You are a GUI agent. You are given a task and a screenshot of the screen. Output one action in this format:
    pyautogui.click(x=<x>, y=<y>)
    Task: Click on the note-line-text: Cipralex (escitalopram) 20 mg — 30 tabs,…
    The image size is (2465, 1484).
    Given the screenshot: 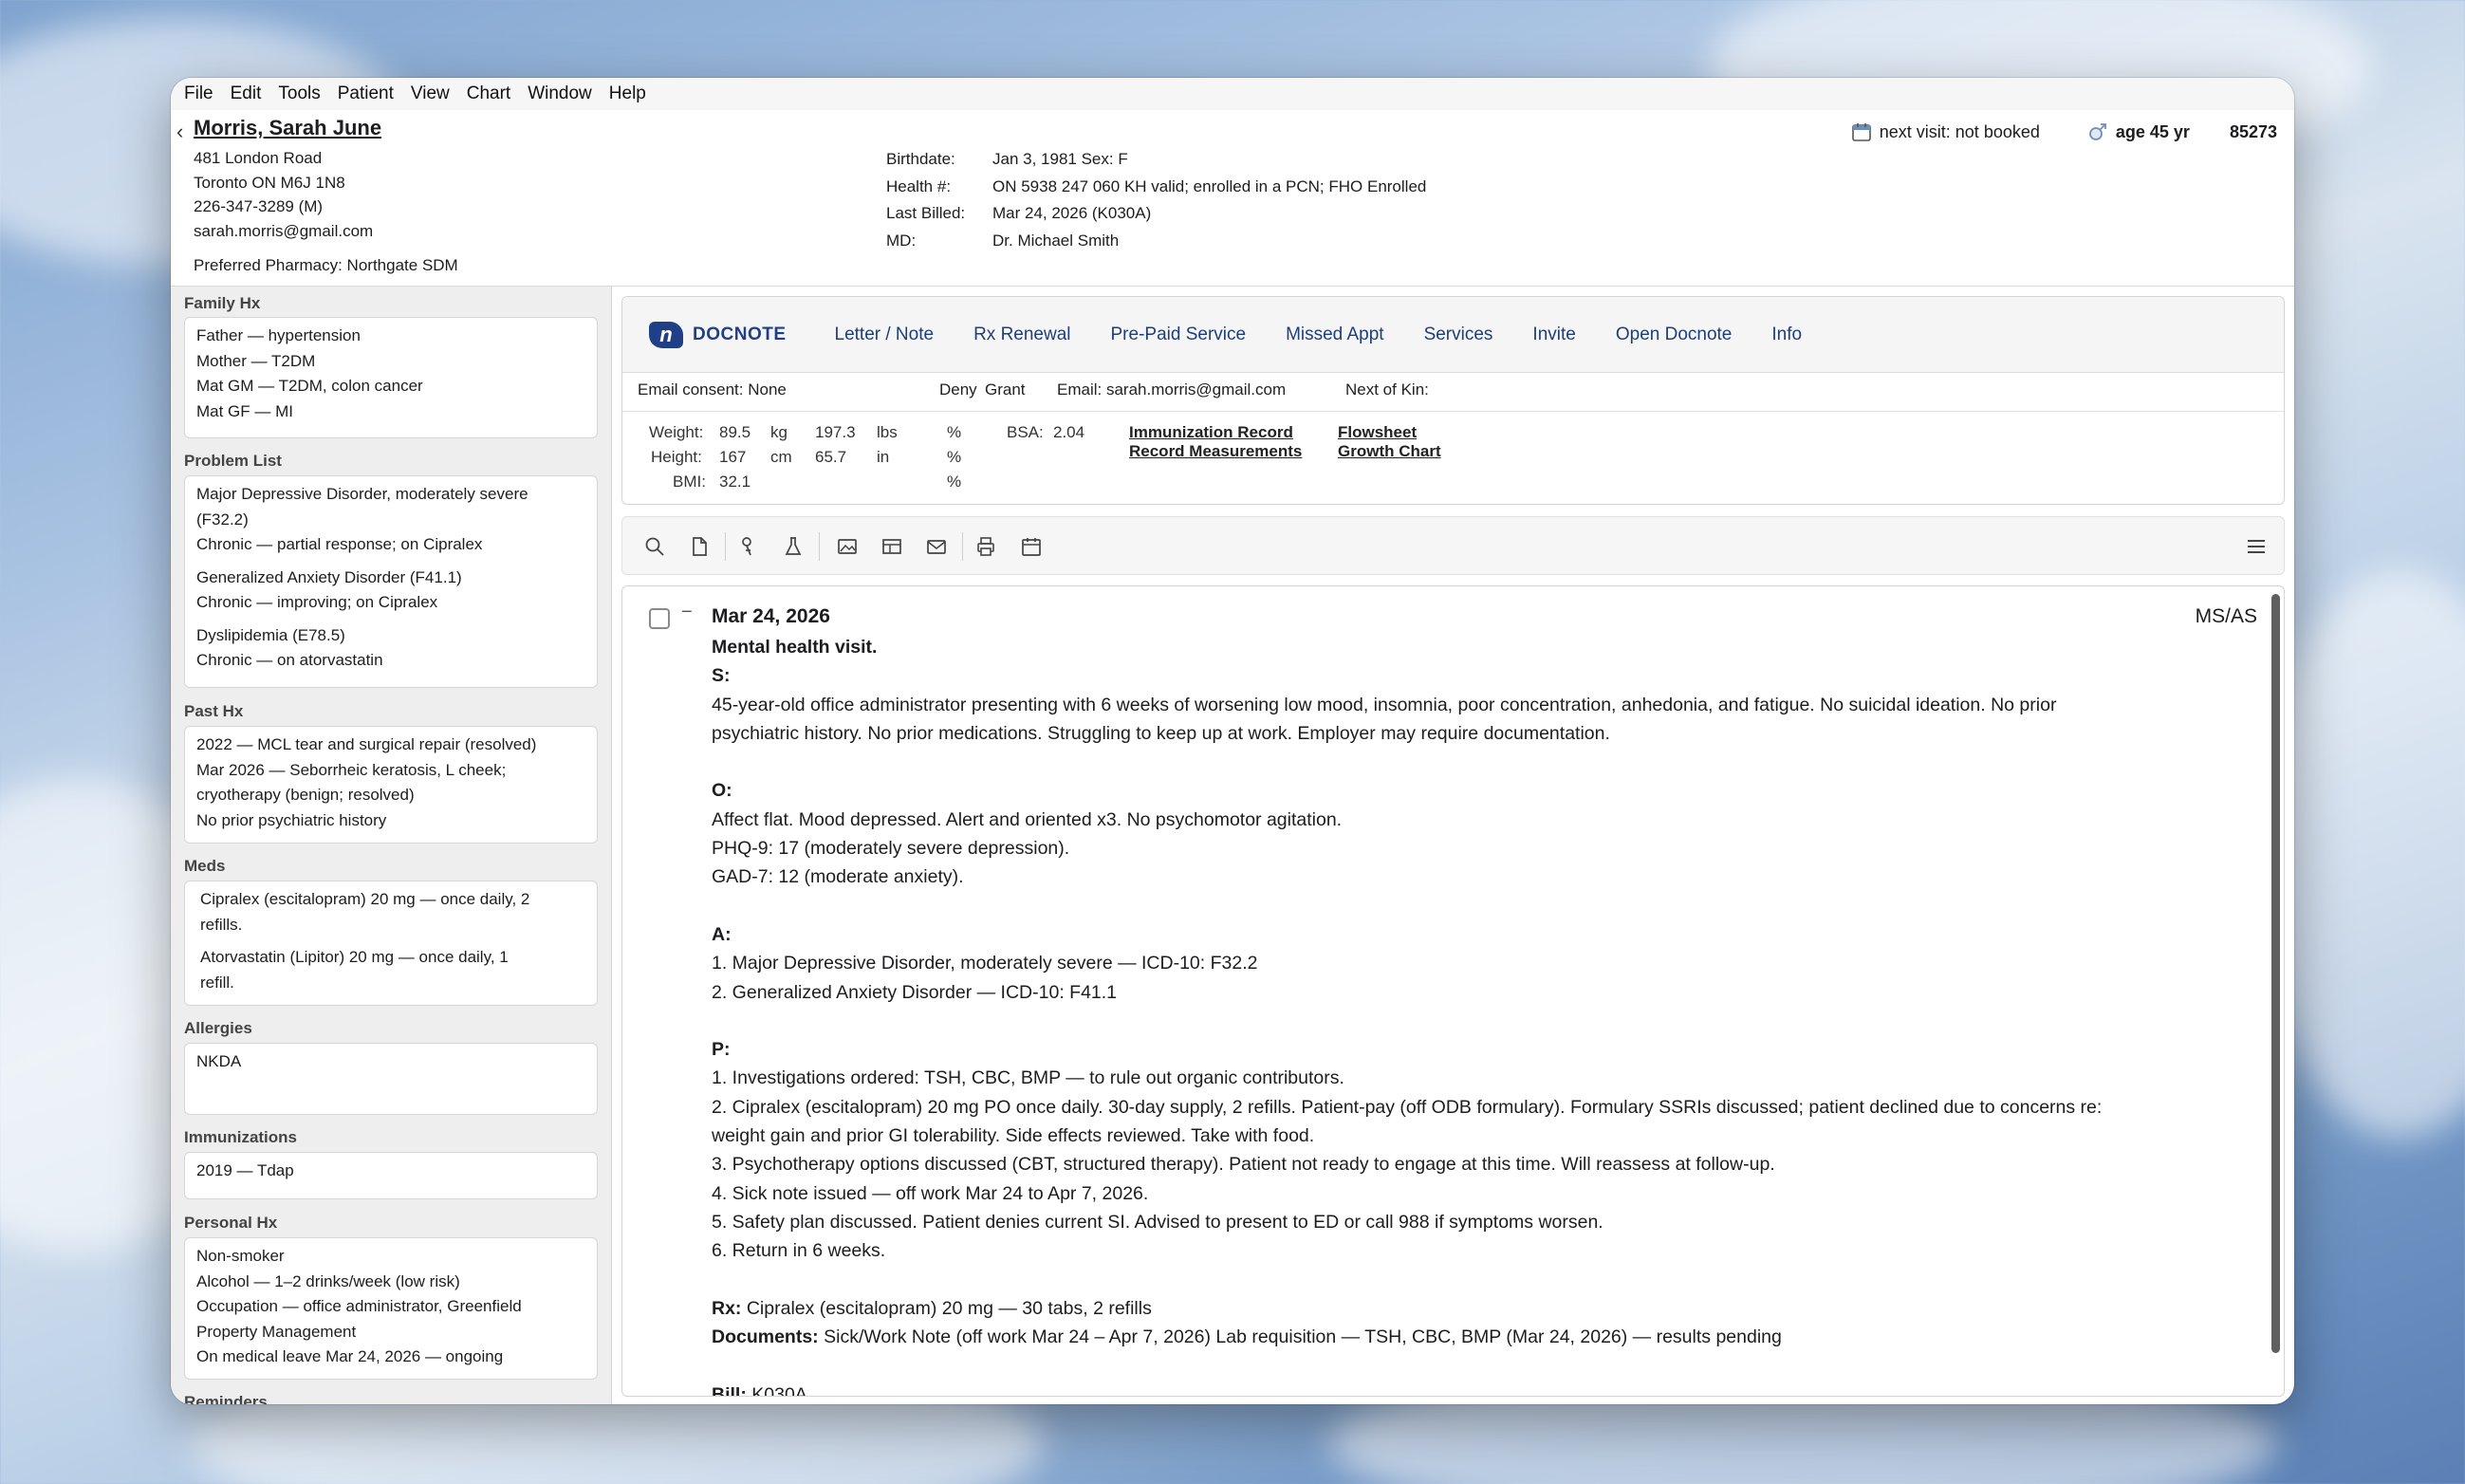 What is the action you would take?
    pyautogui.click(x=946, y=1308)
    